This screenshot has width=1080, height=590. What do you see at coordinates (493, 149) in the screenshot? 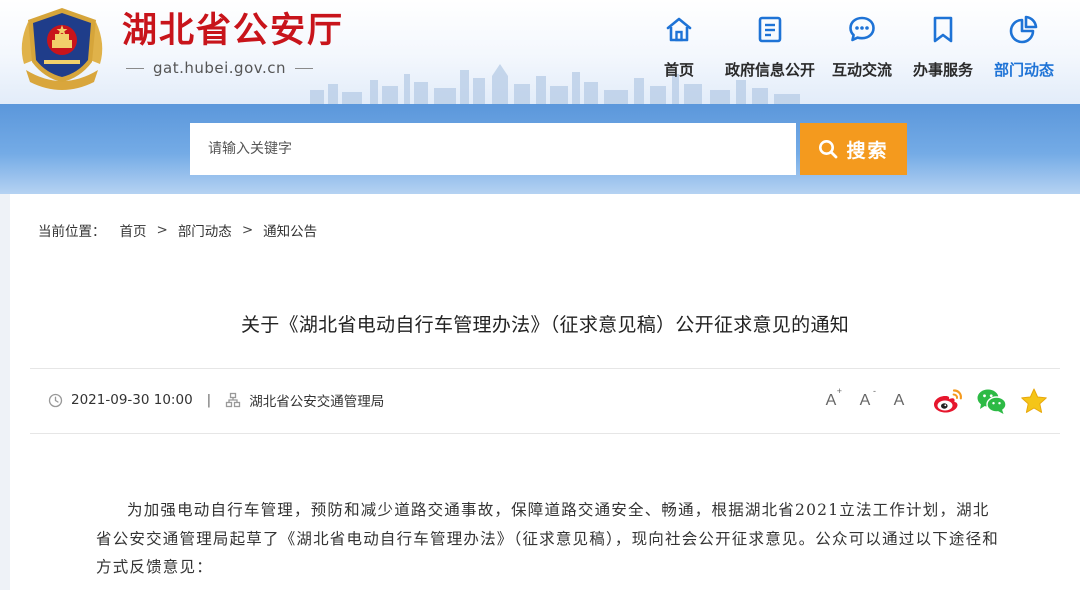
I see `search-input` at bounding box center [493, 149].